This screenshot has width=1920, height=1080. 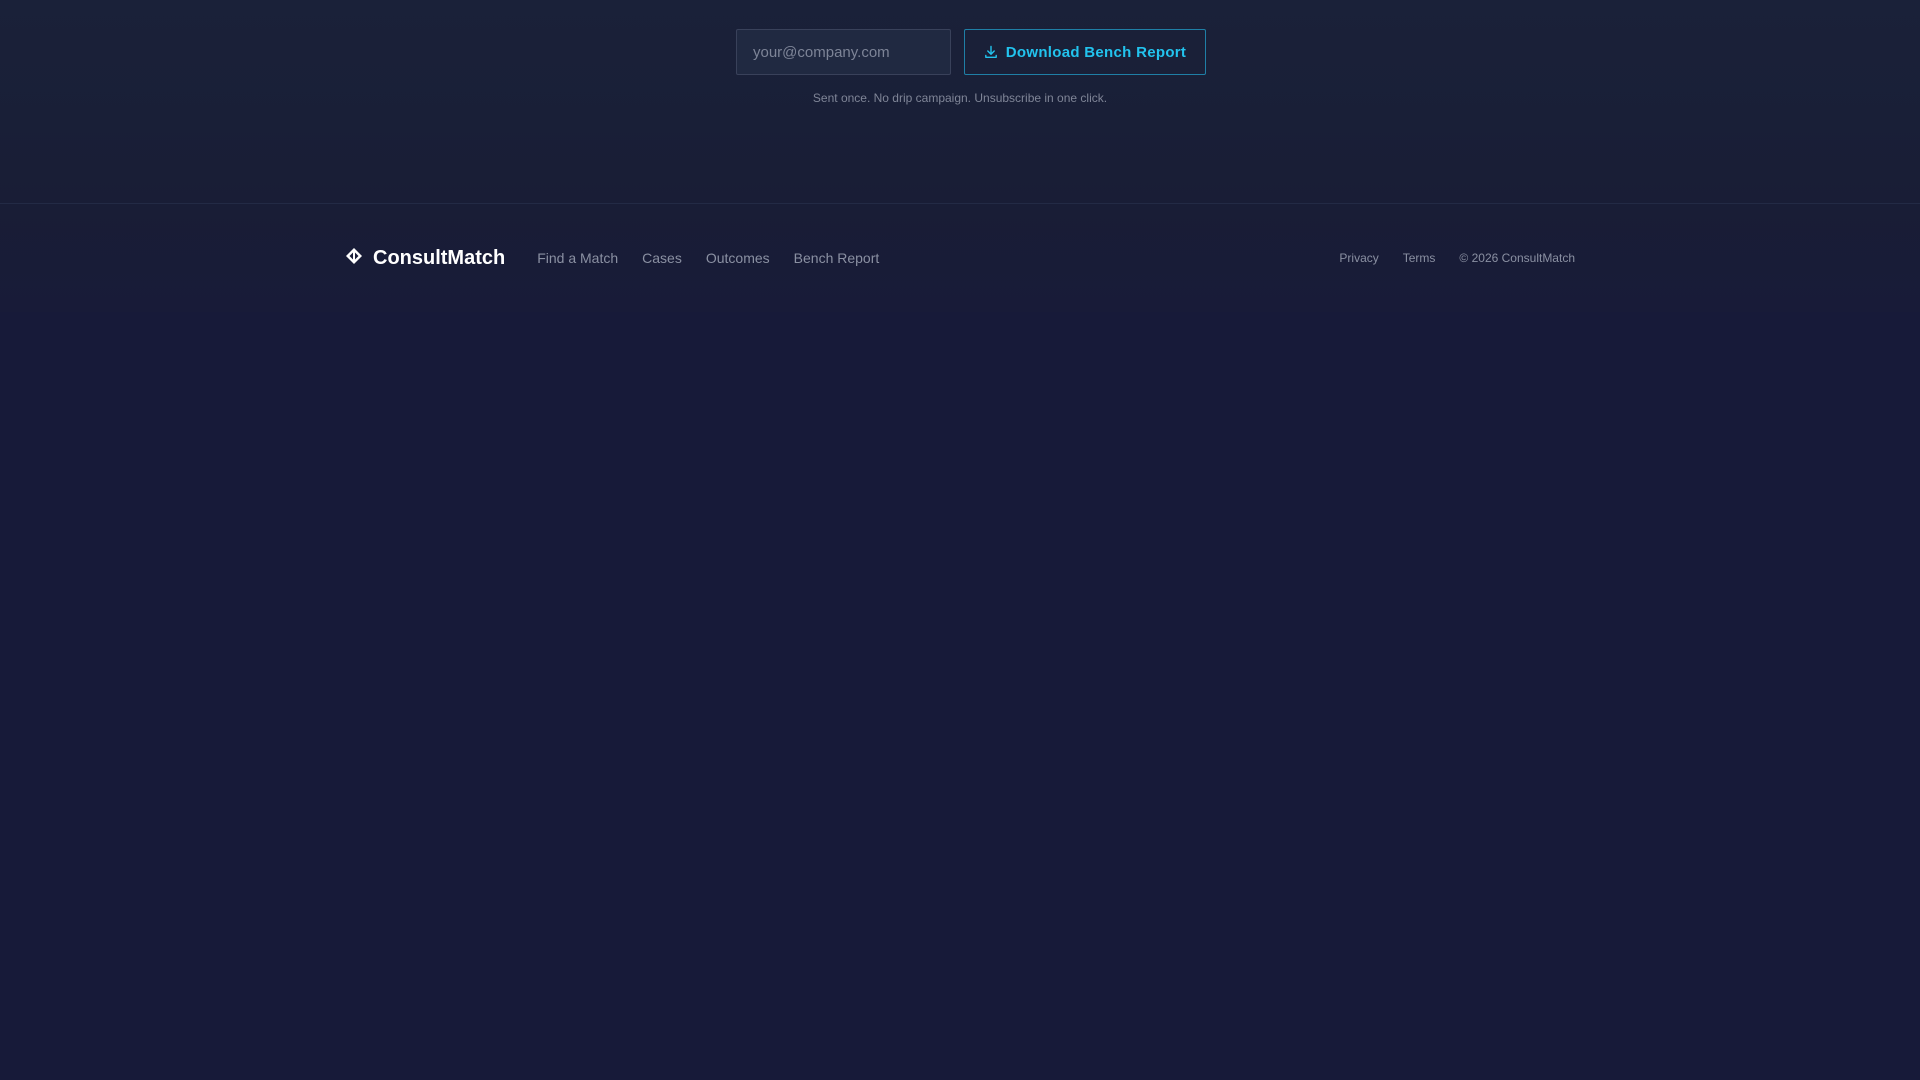 What do you see at coordinates (843, 52) in the screenshot?
I see `email-input` at bounding box center [843, 52].